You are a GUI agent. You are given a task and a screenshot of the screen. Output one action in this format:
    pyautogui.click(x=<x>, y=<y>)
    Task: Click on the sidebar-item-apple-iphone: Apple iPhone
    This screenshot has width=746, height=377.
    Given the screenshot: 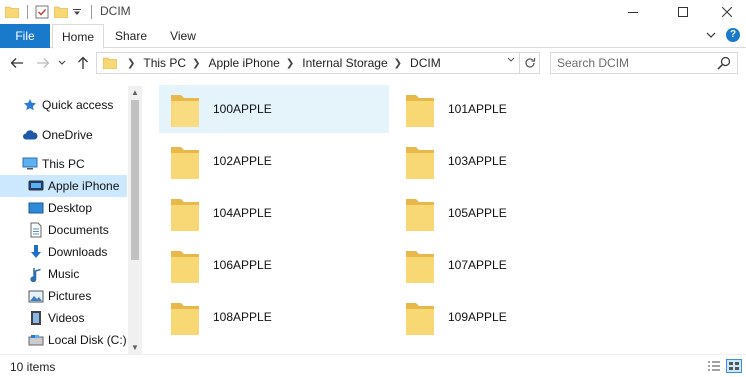 What is the action you would take?
    pyautogui.click(x=63, y=186)
    